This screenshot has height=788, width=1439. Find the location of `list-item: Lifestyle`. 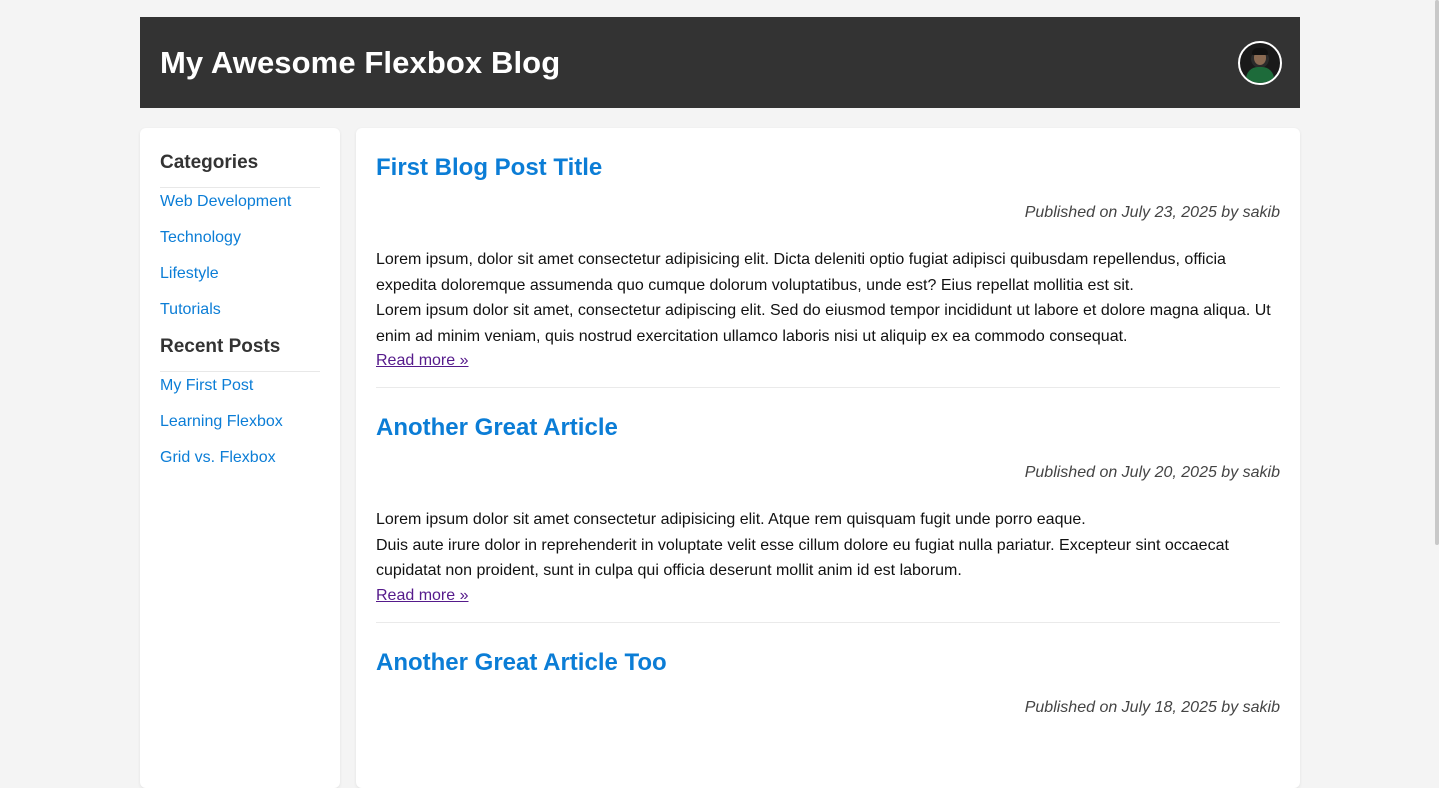

list-item: Lifestyle is located at coordinates (240, 274).